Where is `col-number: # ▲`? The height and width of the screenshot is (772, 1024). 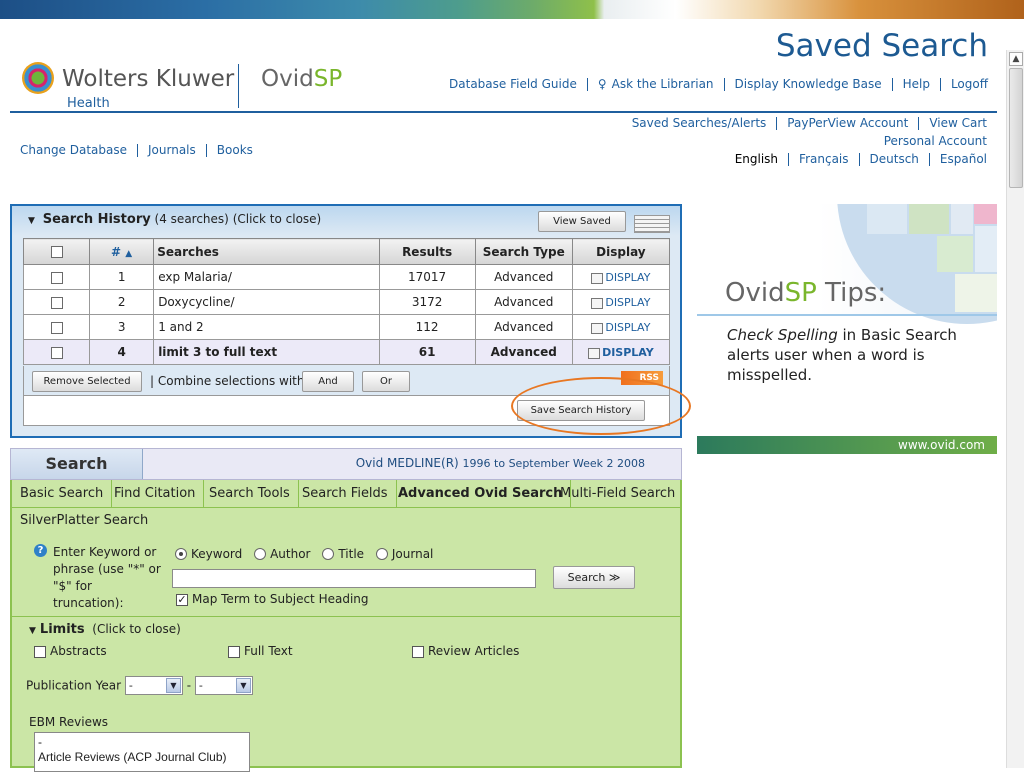 col-number: # ▲ is located at coordinates (122, 251).